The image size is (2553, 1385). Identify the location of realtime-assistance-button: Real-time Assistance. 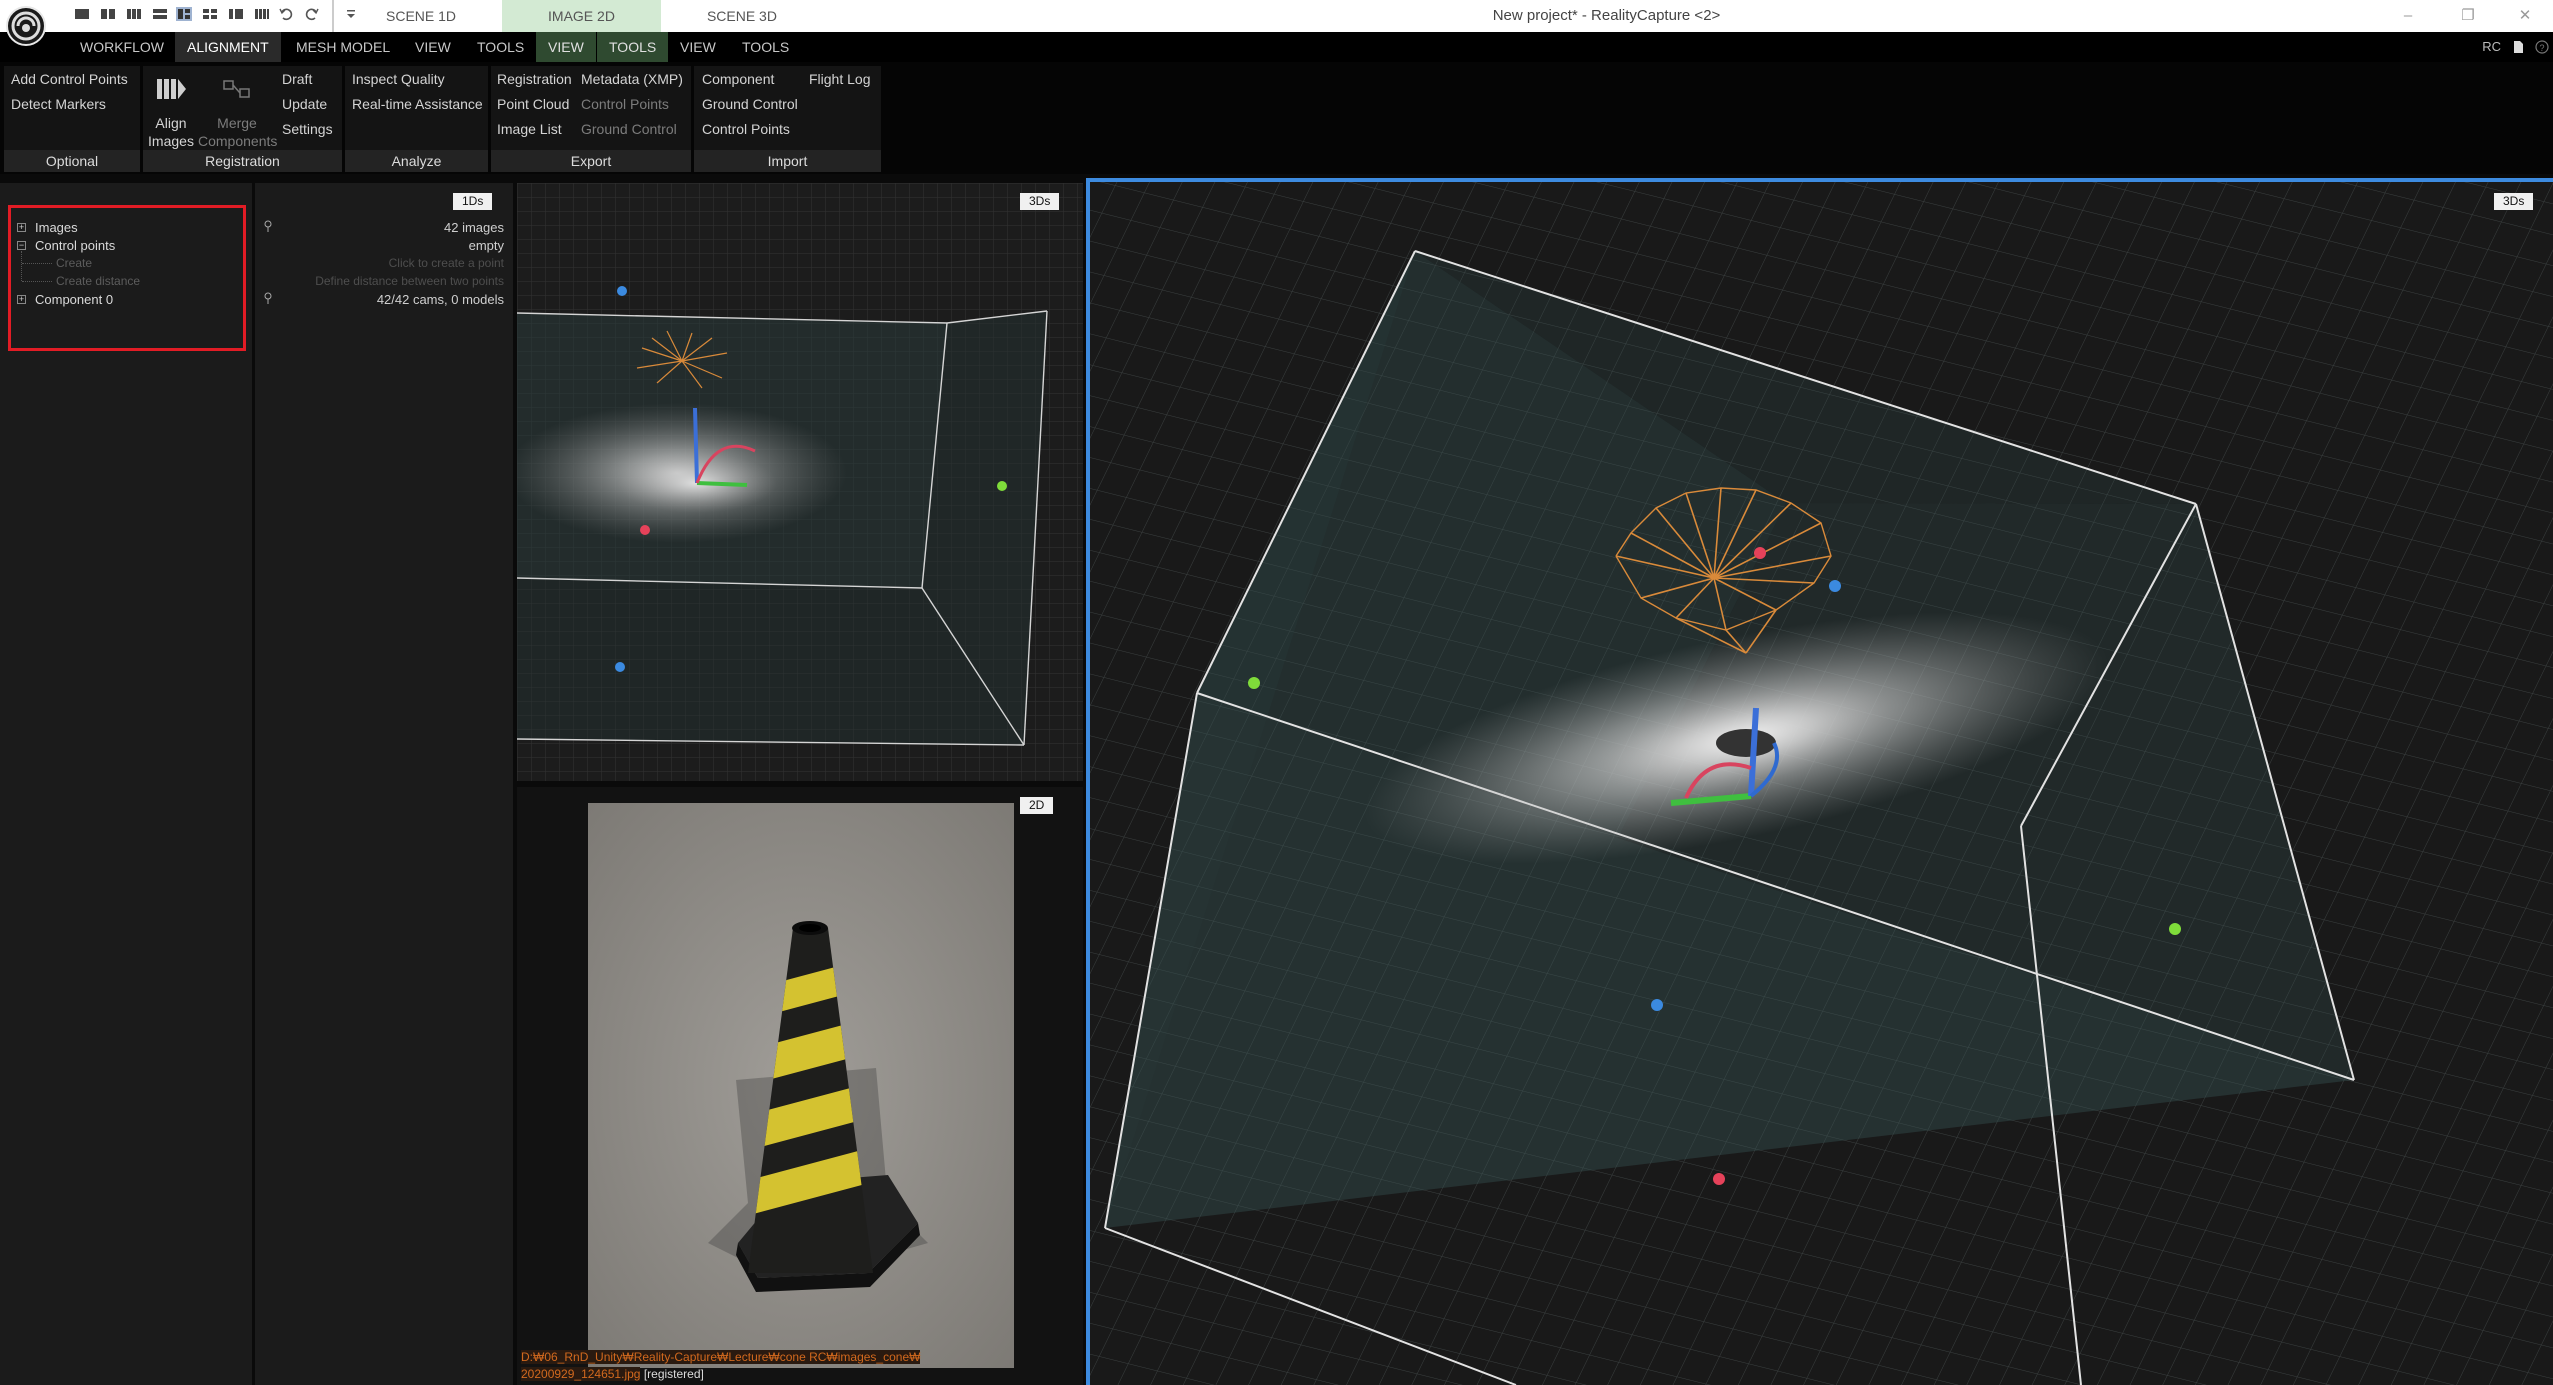
(417, 104).